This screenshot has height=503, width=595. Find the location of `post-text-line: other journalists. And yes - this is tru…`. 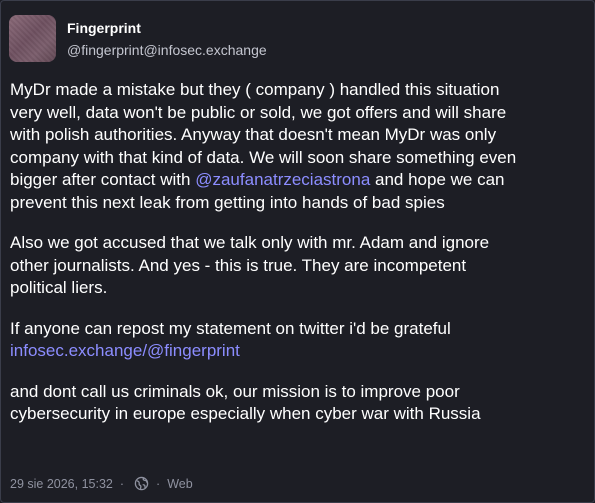

post-text-line: other journalists. And yes - this is tru… is located at coordinates (238, 265).